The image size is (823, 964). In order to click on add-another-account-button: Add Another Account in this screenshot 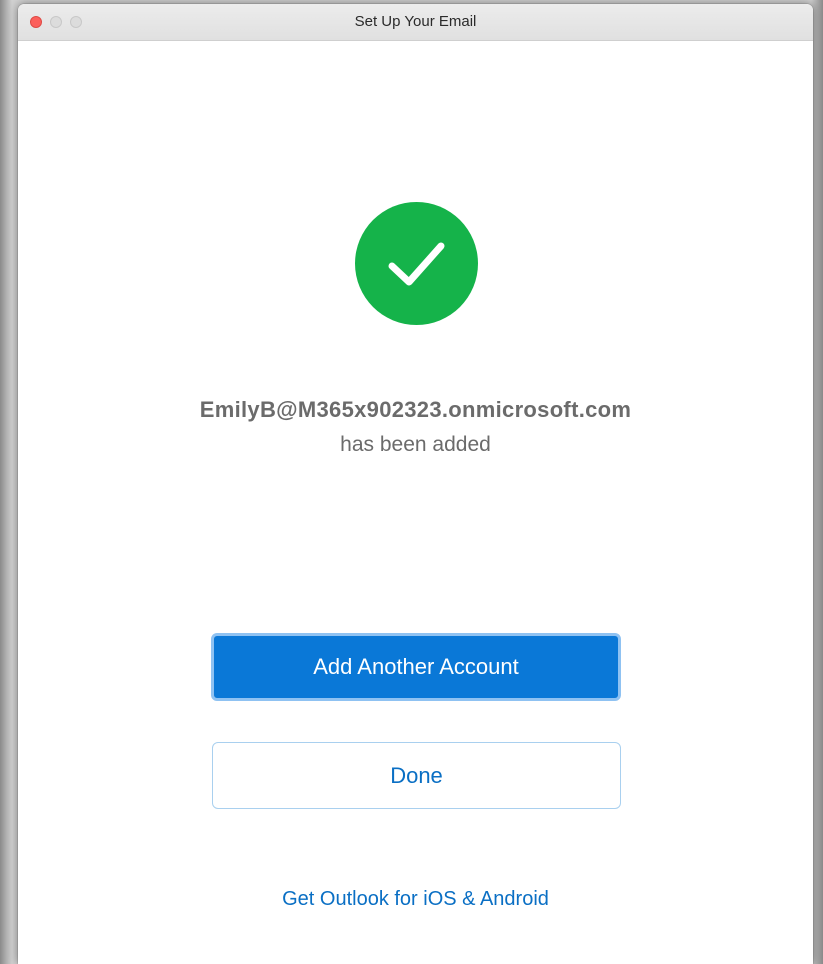, I will do `click(416, 667)`.